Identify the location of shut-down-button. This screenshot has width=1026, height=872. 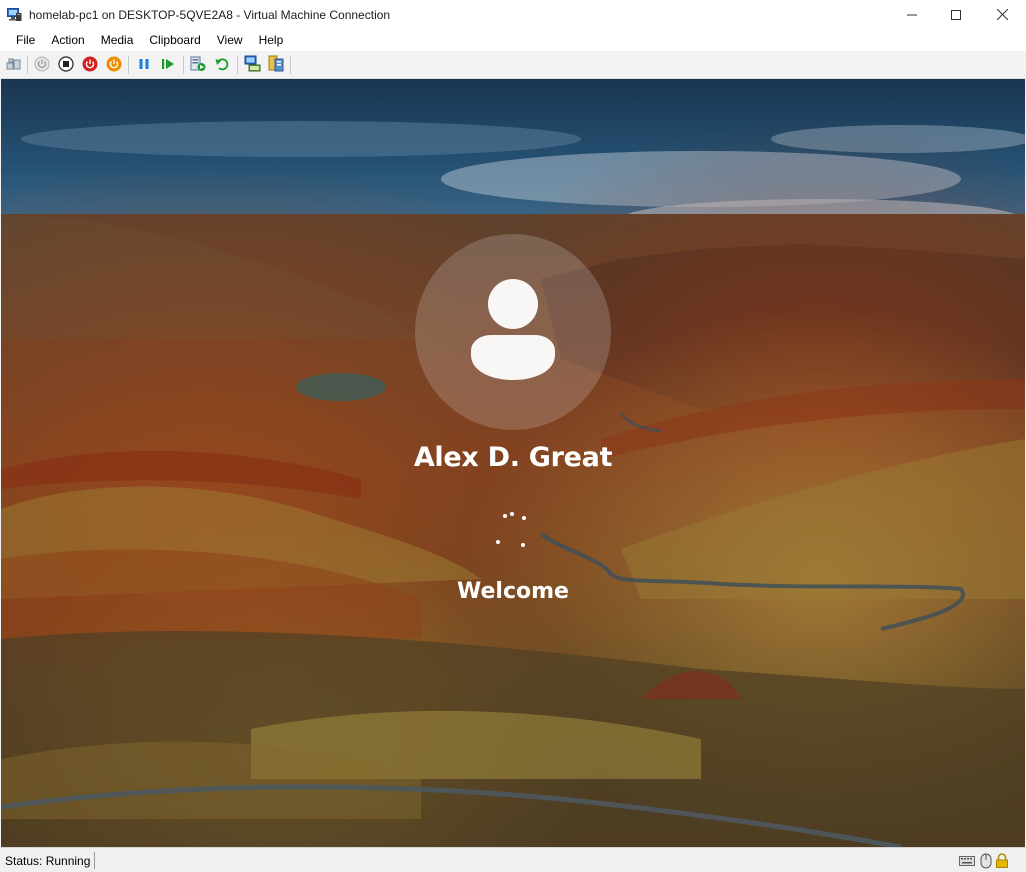
(90, 65).